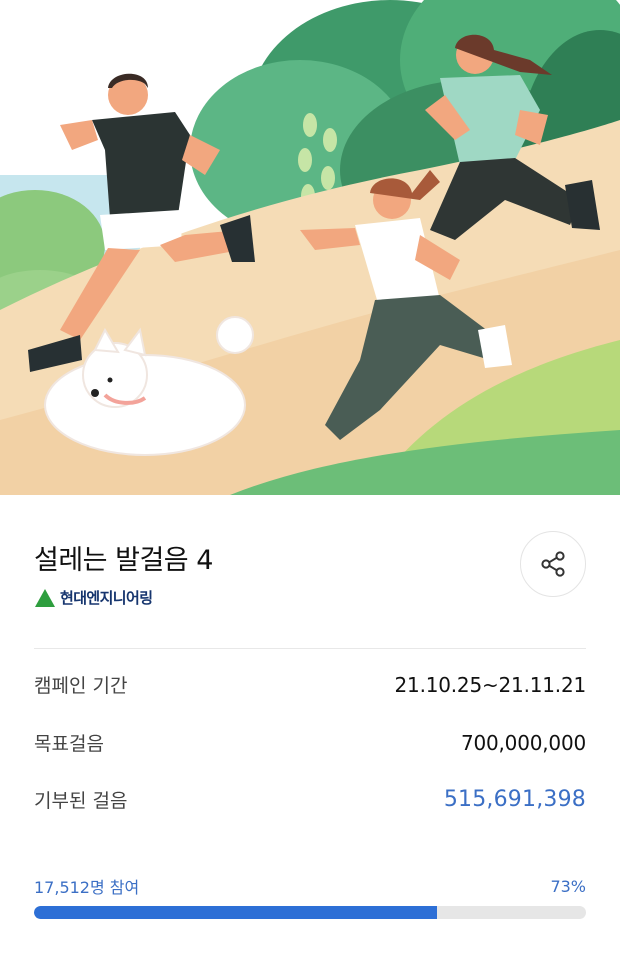 The image size is (620, 970). Describe the element at coordinates (106, 598) in the screenshot. I see `sponsor-name: 현대엔지니어링` at that location.